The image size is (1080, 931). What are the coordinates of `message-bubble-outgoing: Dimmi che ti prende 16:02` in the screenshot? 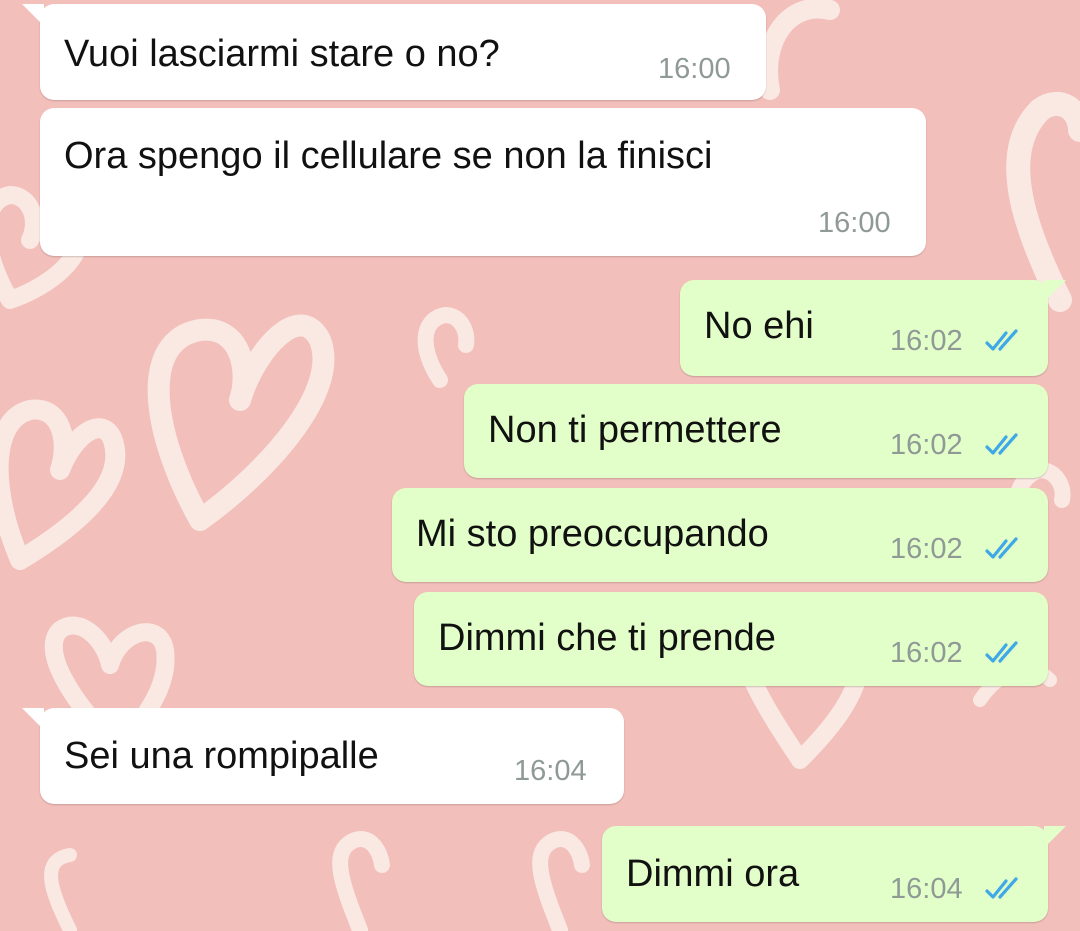 It's located at (731, 639).